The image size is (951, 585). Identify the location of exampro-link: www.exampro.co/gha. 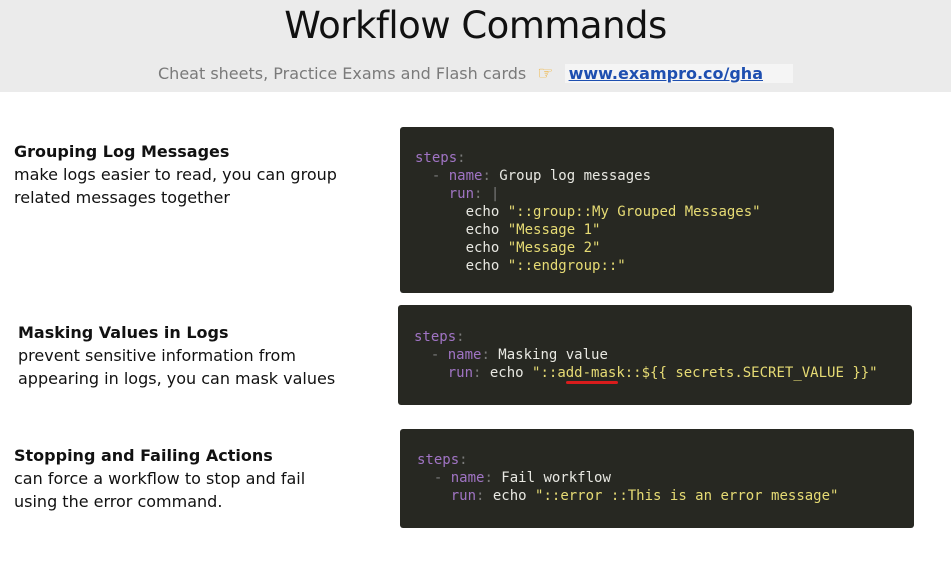
(678, 73).